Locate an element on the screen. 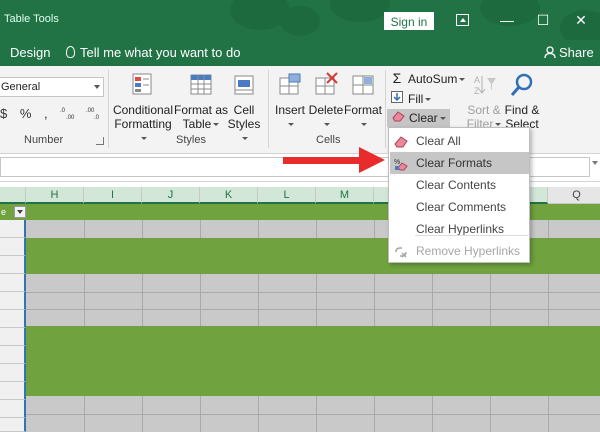  insert-cells-icon is located at coordinates (290, 85).